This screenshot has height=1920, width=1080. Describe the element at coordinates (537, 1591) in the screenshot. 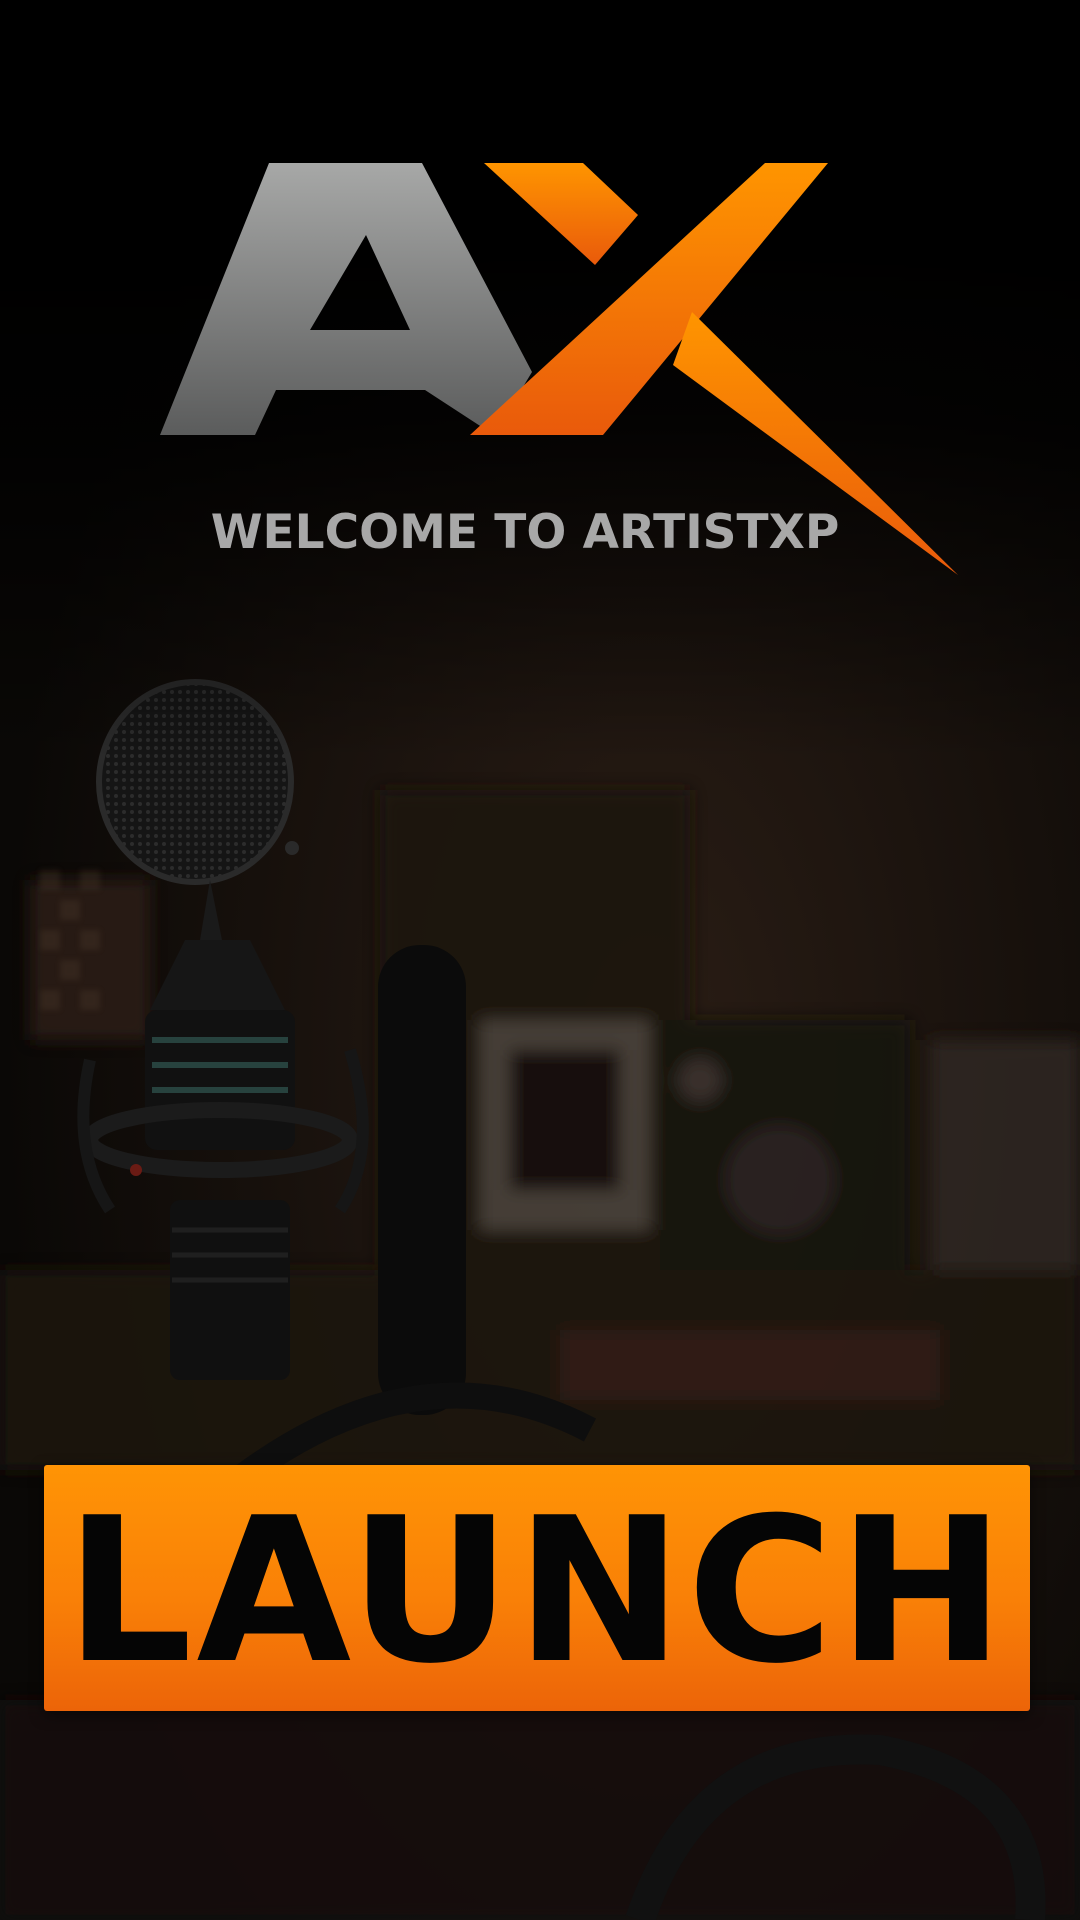

I see `launch-button-label: LAUNCH` at that location.